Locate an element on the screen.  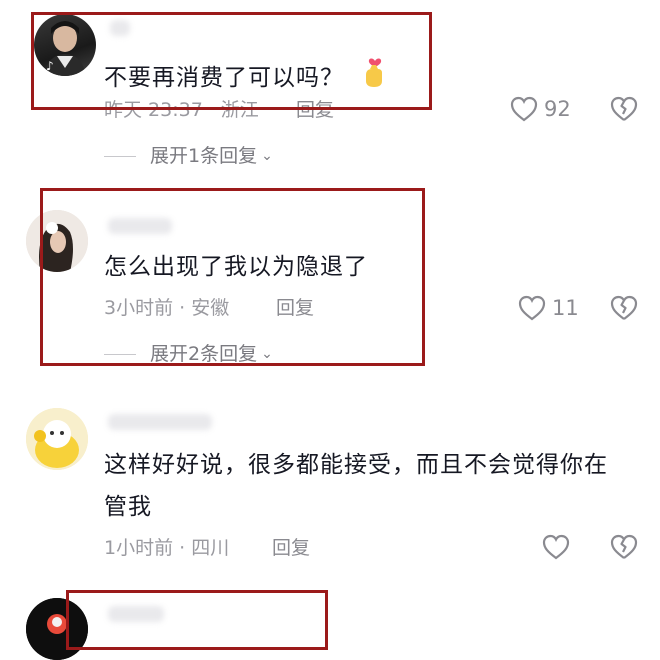
divider is located at coordinates (120, 156).